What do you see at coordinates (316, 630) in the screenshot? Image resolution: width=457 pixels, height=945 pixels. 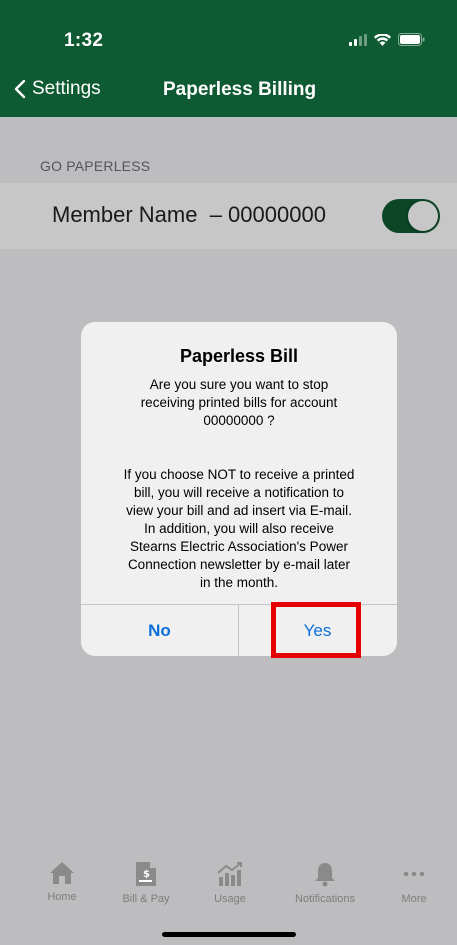 I see `yes-button-highlight-box` at bounding box center [316, 630].